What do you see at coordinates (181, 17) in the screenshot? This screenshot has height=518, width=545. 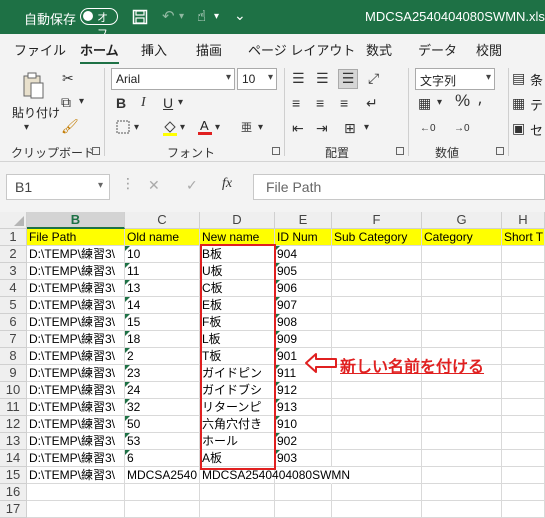 I see `undo-dropdown-icon: ▾` at bounding box center [181, 17].